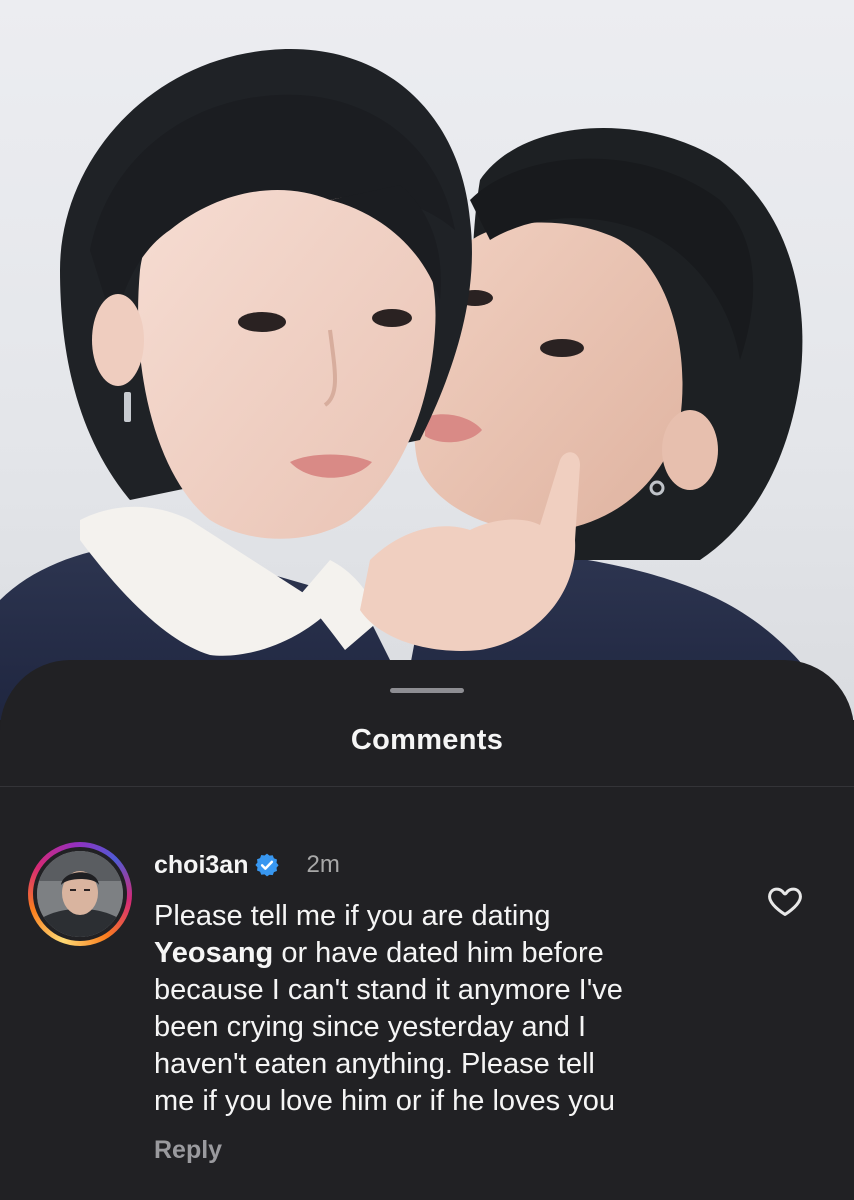 The width and height of the screenshot is (854, 1200). What do you see at coordinates (427, 740) in the screenshot?
I see `sheet-title: Comments` at bounding box center [427, 740].